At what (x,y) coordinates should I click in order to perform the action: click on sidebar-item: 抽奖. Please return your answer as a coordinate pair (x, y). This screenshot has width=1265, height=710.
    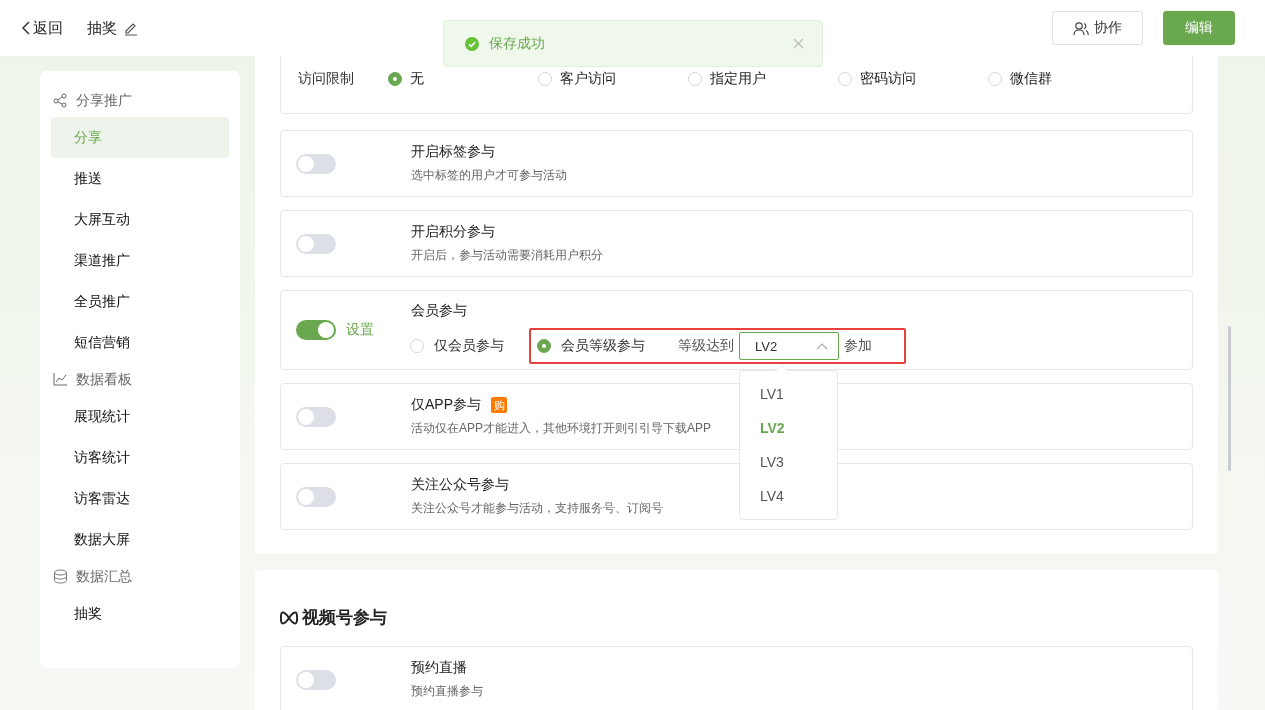
    Looking at the image, I should click on (140, 613).